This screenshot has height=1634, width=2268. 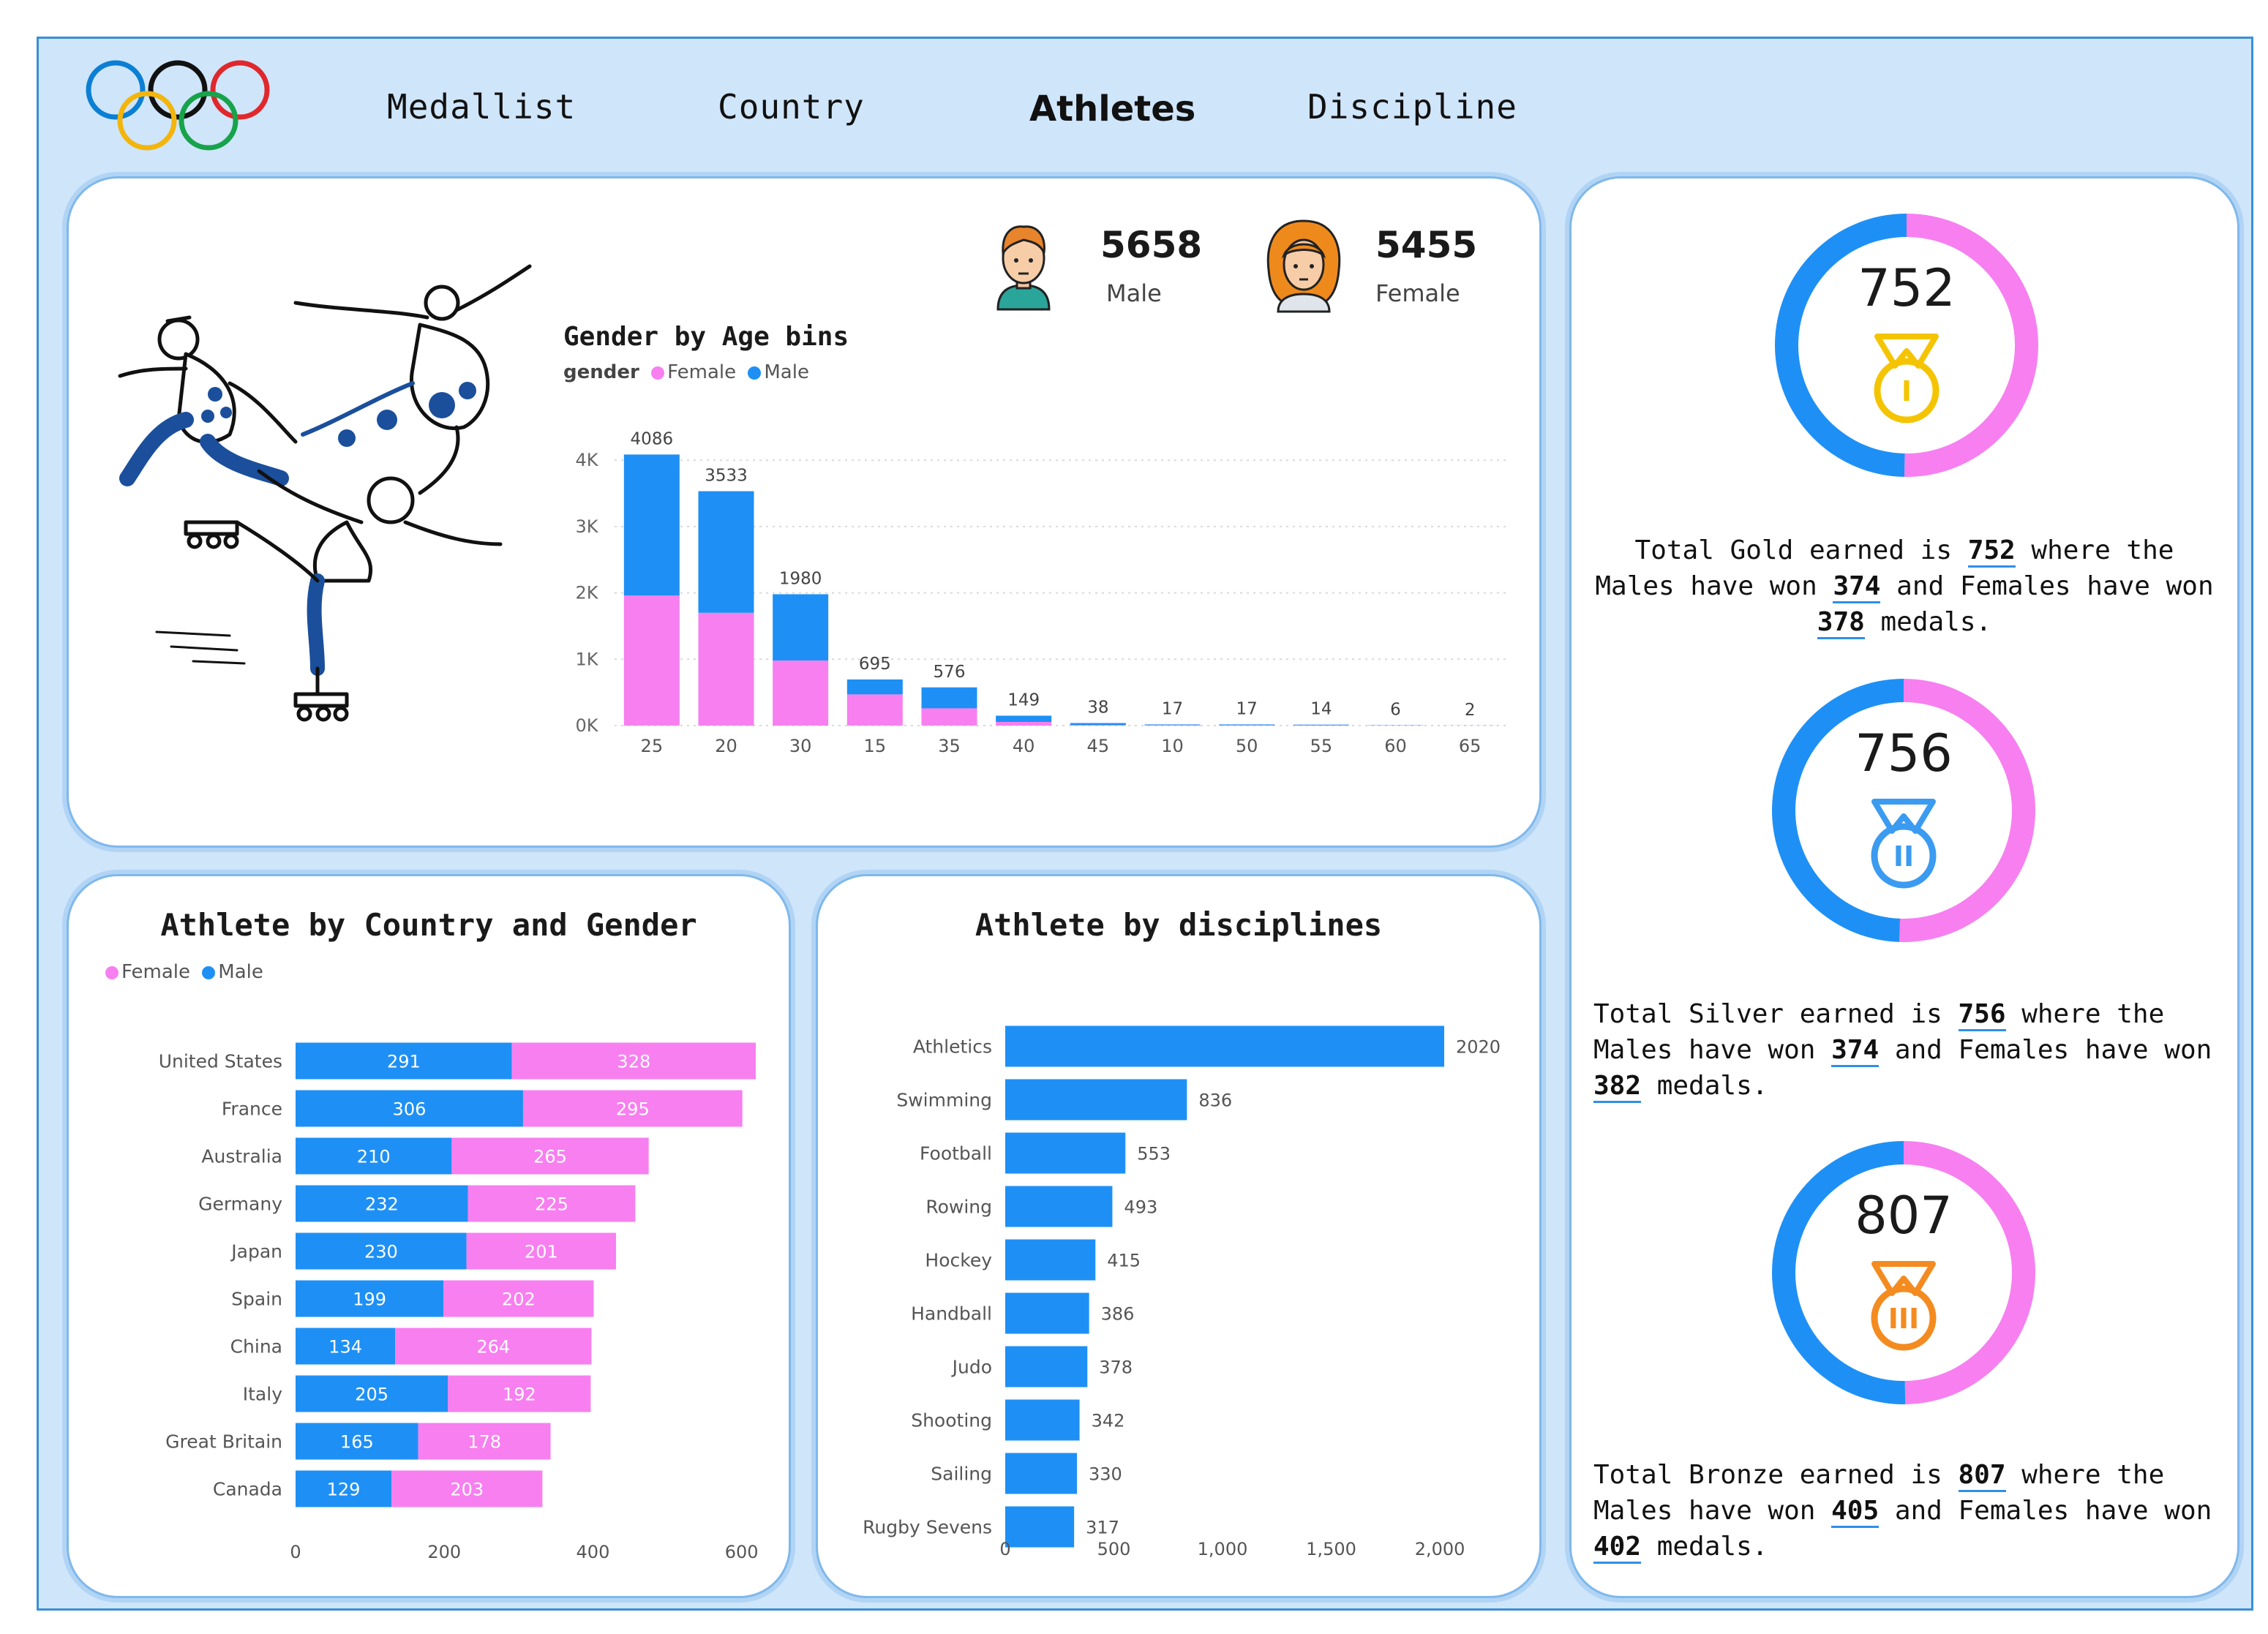 What do you see at coordinates (382, 1204) in the screenshot?
I see `bar-male-label: 232` at bounding box center [382, 1204].